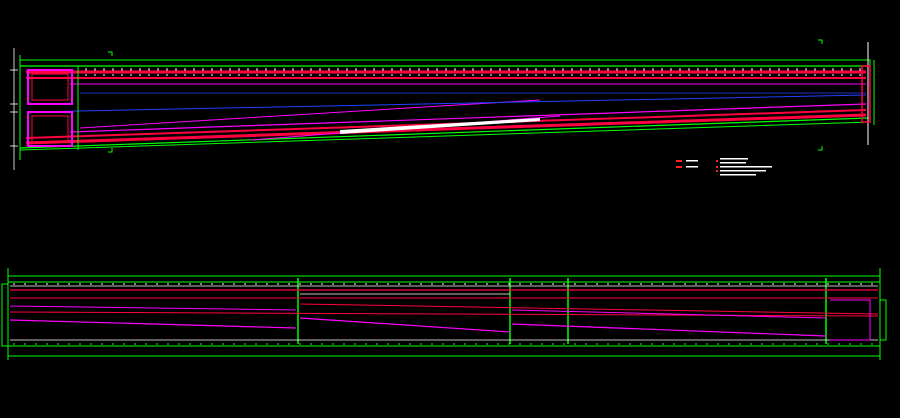 Image resolution: width=900 pixels, height=418 pixels. Describe the element at coordinates (448, 103) in the screenshot. I see `plan-centerline` at that location.